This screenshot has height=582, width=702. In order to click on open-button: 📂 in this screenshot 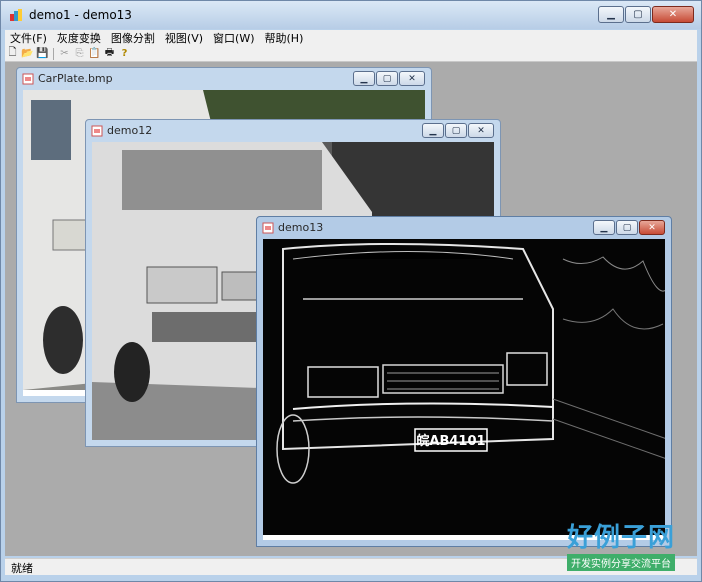, I will do `click(27, 53)`.